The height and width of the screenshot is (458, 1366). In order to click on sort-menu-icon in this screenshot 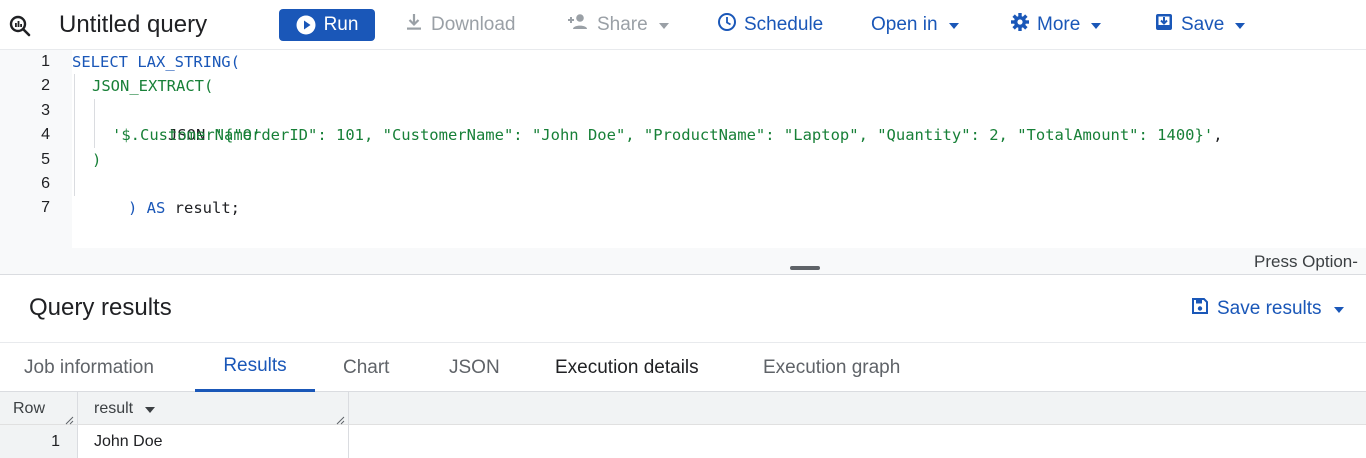, I will do `click(150, 409)`.